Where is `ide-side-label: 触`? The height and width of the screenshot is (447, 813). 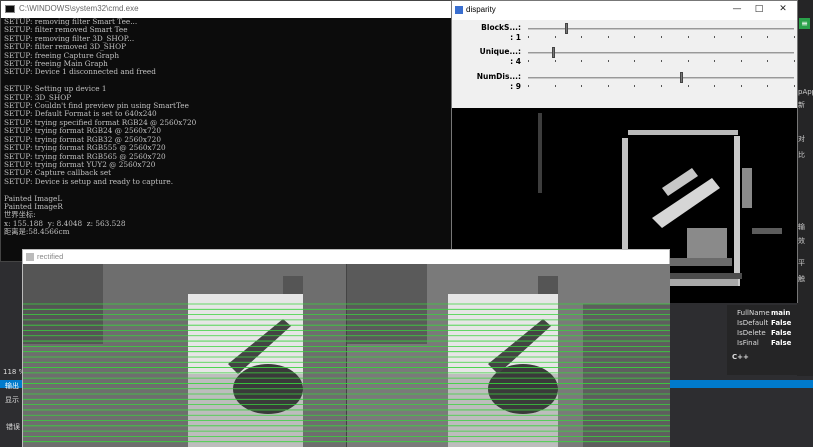 ide-side-label: 触 is located at coordinates (801, 279).